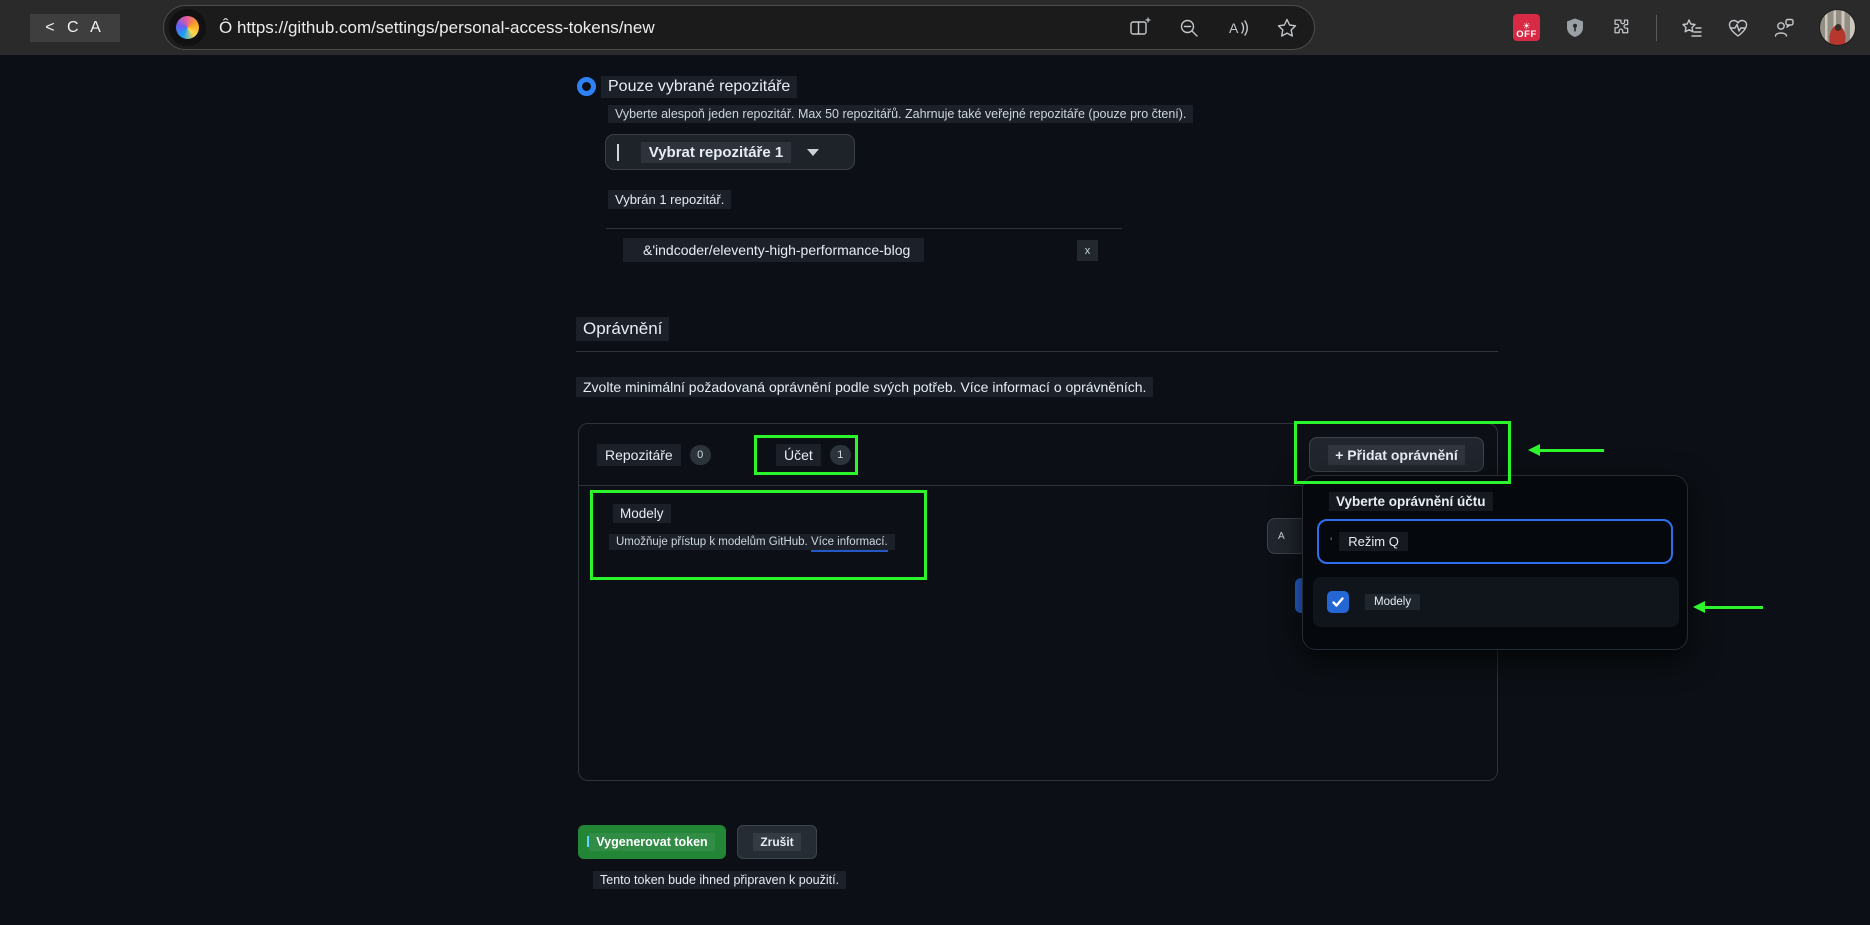 This screenshot has height=925, width=1870. Describe the element at coordinates (1140, 27) in the screenshot. I see `split-screen-icon` at that location.